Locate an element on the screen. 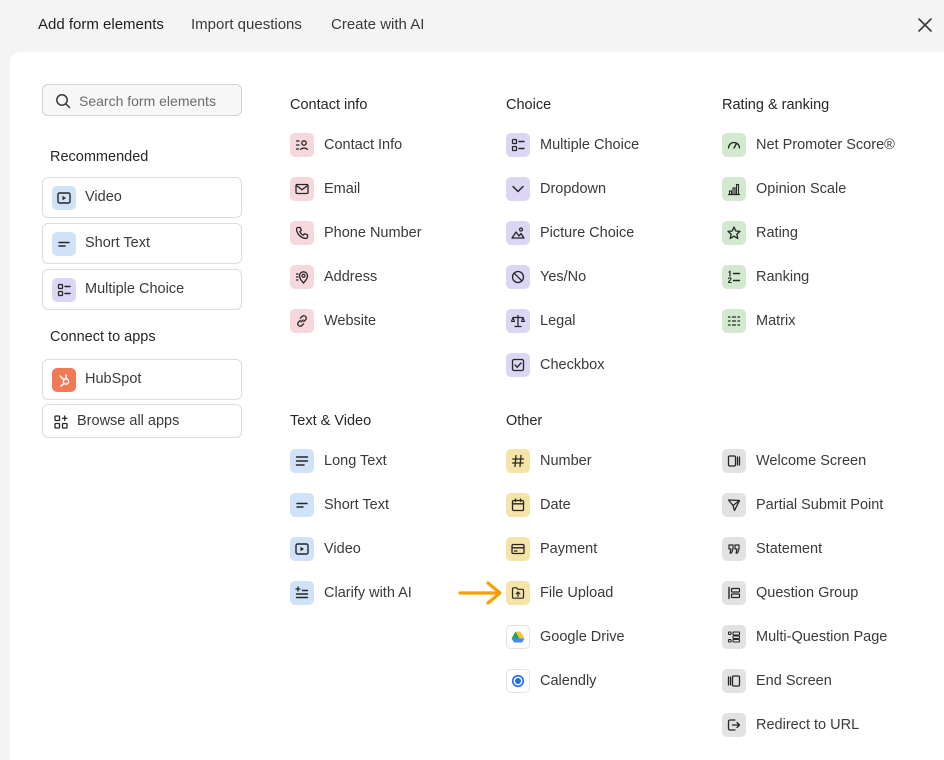  recommended-title: Recommended is located at coordinates (99, 157).